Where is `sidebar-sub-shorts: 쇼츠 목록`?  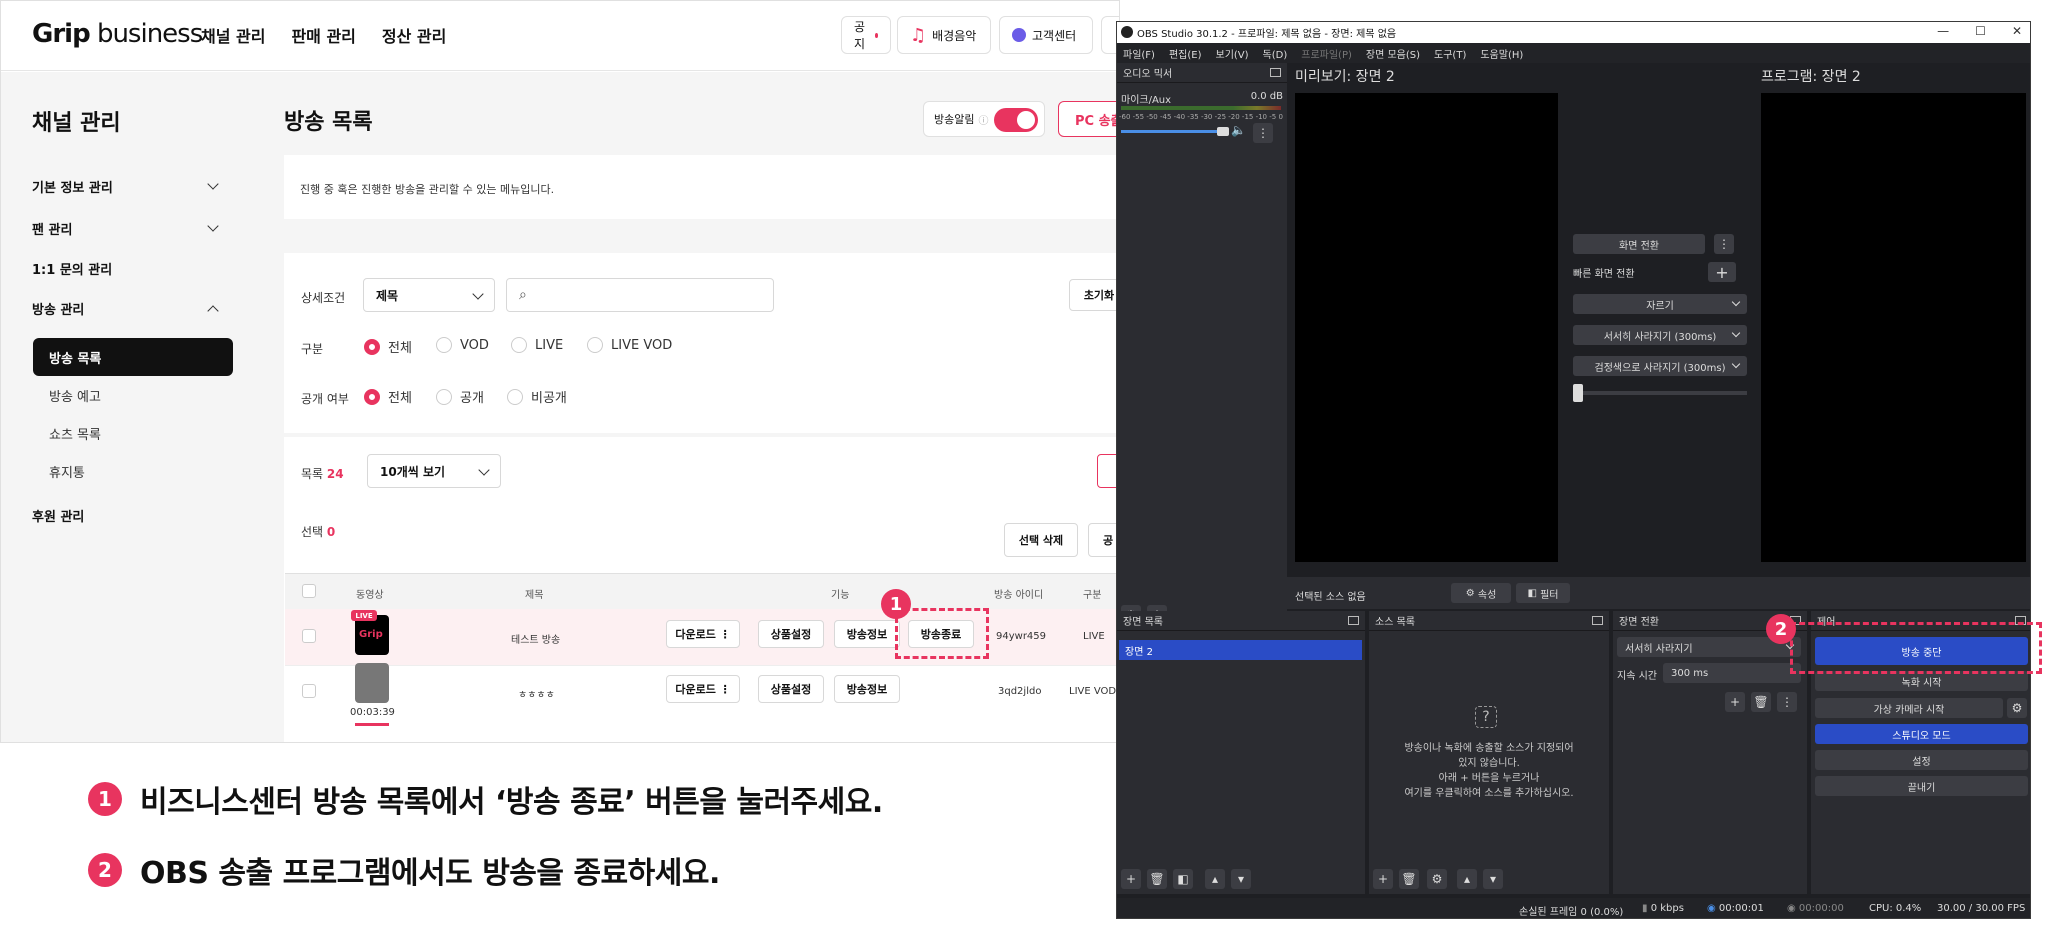
sidebar-sub-shorts: 쇼츠 목록 is located at coordinates (133, 433).